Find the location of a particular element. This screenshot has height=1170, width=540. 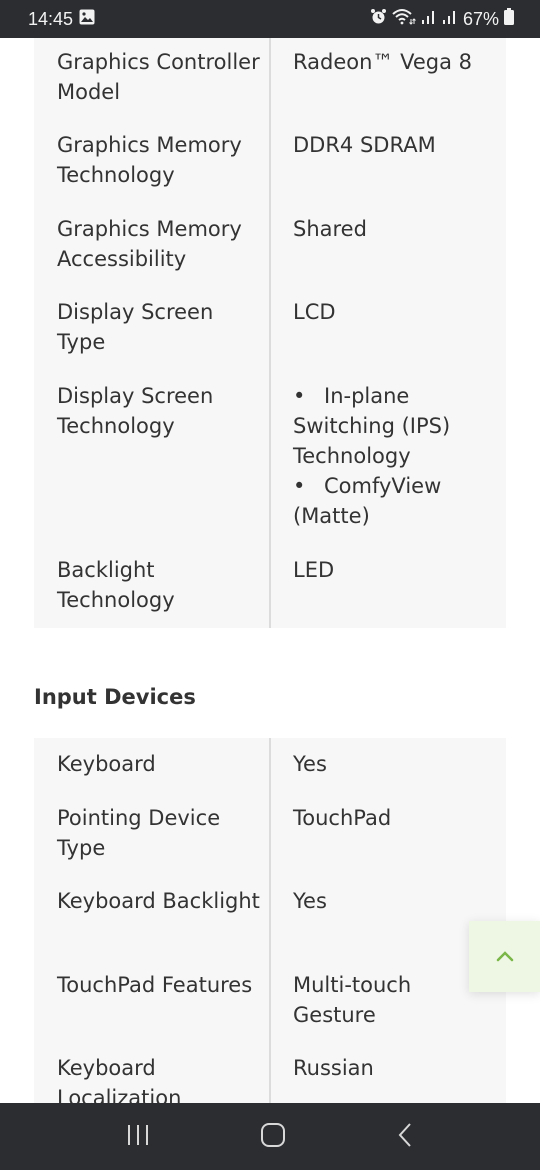

clock: 14:45 is located at coordinates (51, 18).